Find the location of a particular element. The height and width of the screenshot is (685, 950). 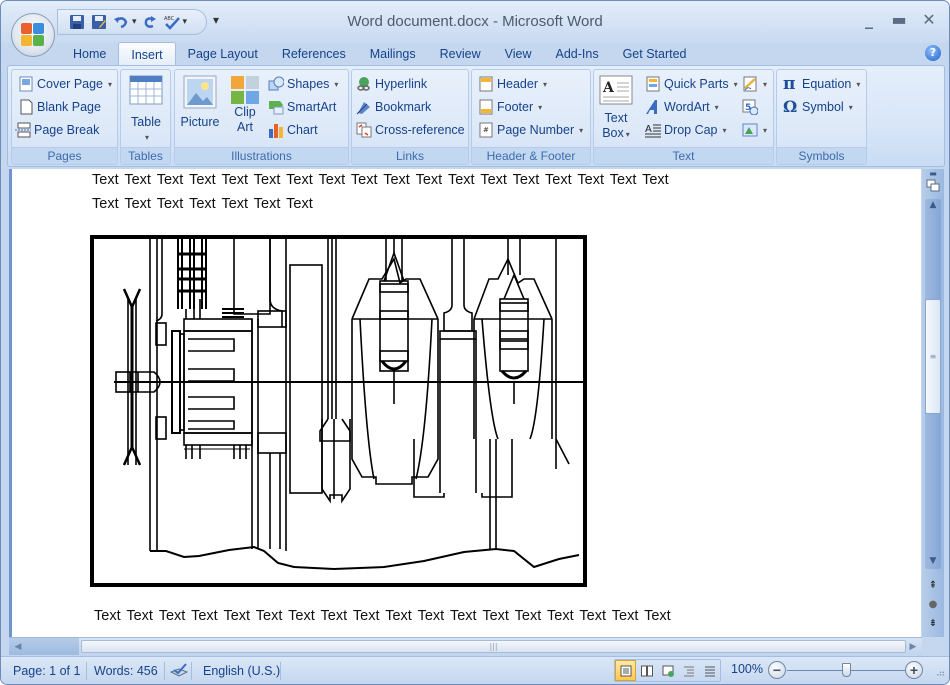

full-screen-reading-icon is located at coordinates (646, 670).